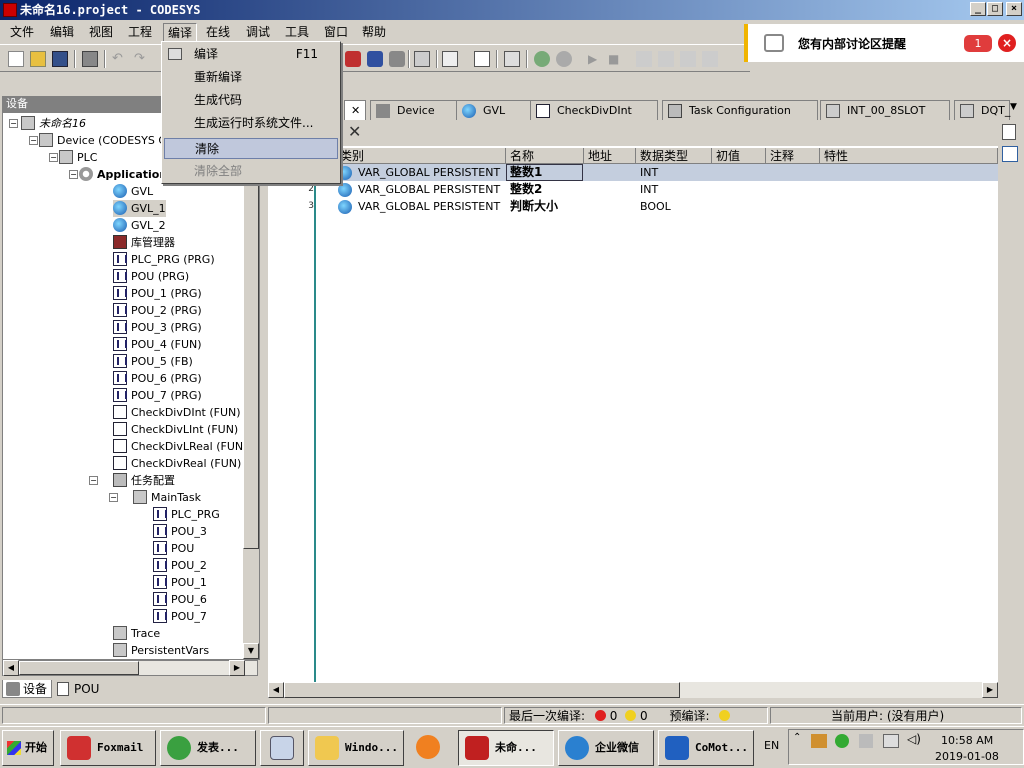 Image resolution: width=1024 pixels, height=768 pixels. What do you see at coordinates (978, 9) in the screenshot?
I see `minimize-button: _` at bounding box center [978, 9].